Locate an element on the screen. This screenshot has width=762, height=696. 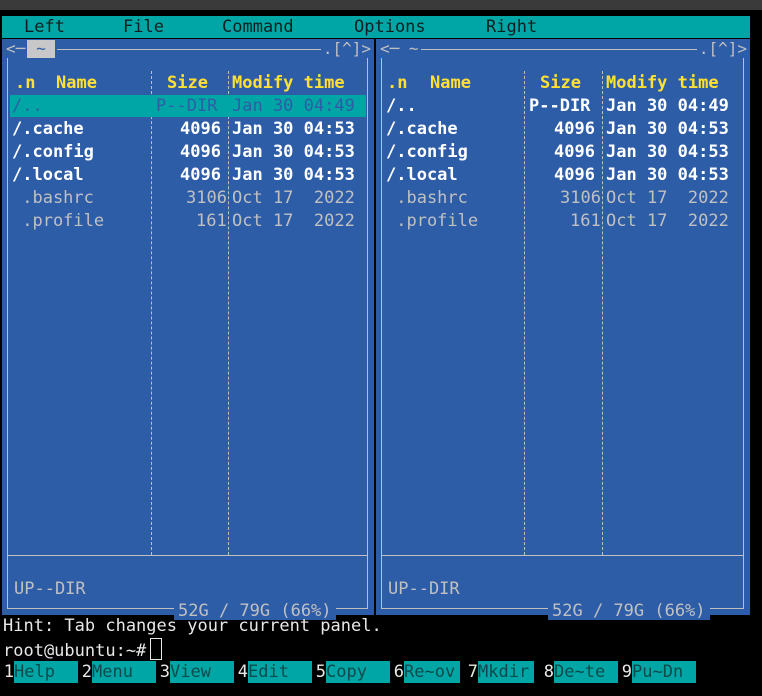
prompt-text: root@ubuntu:~# is located at coordinates (75, 651).